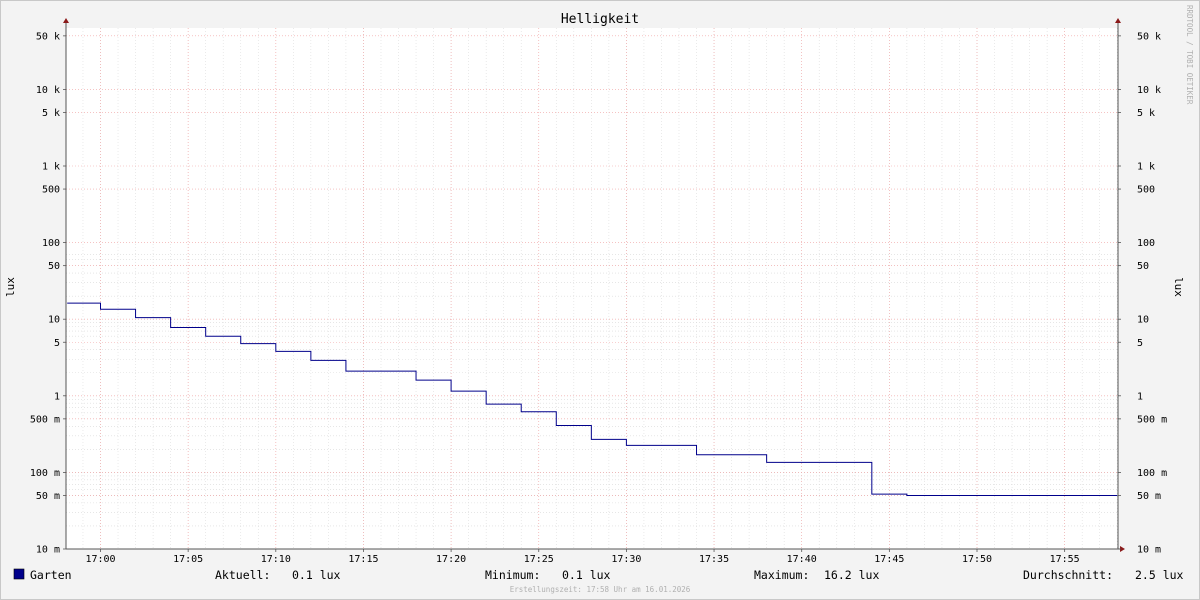  Describe the element at coordinates (1065, 559) in the screenshot. I see `x-tick-label: 17:55` at that location.